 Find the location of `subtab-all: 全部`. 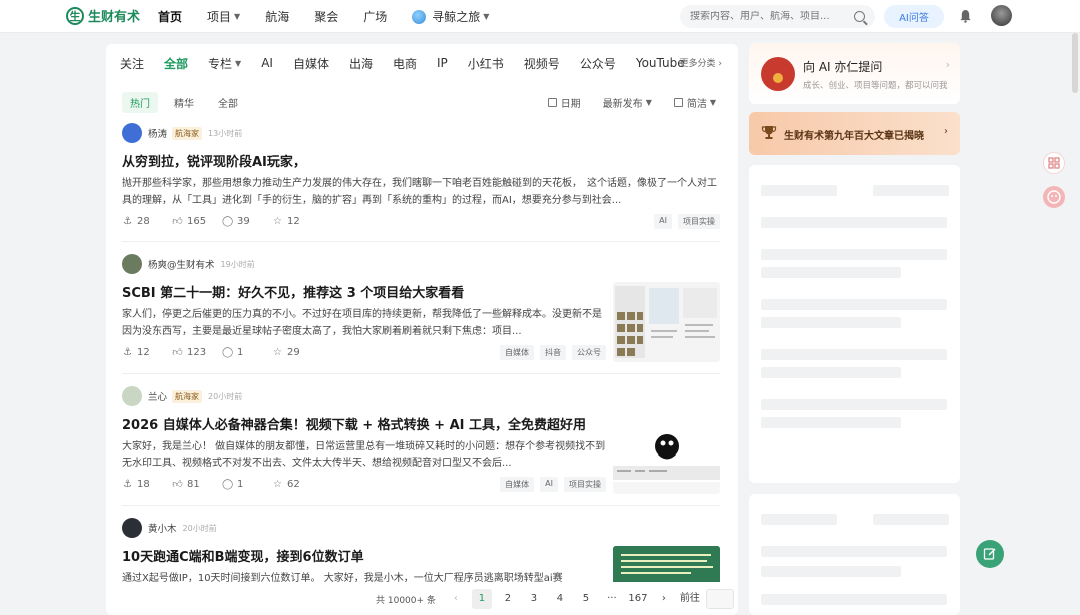

subtab-all: 全部 is located at coordinates (228, 102).